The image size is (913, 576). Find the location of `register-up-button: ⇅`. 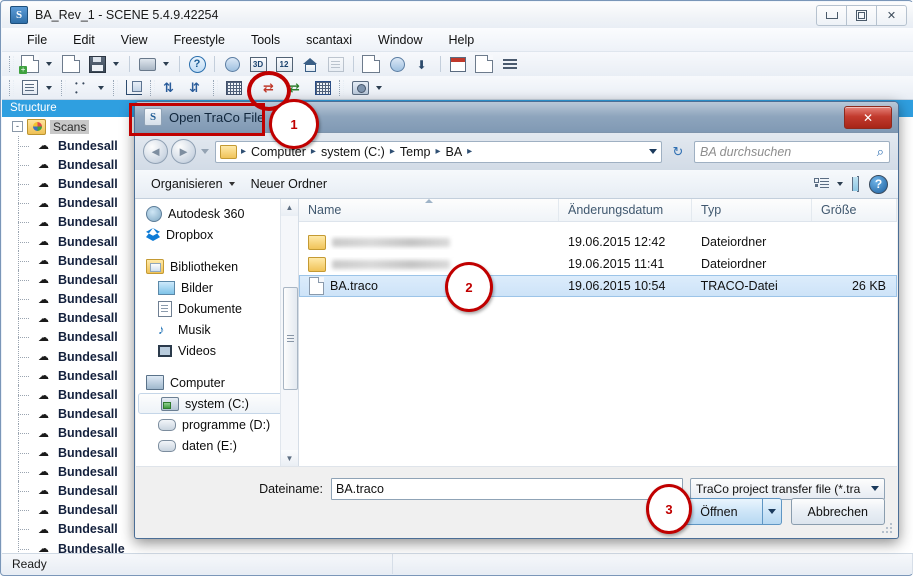

register-up-button: ⇅ is located at coordinates (171, 88).